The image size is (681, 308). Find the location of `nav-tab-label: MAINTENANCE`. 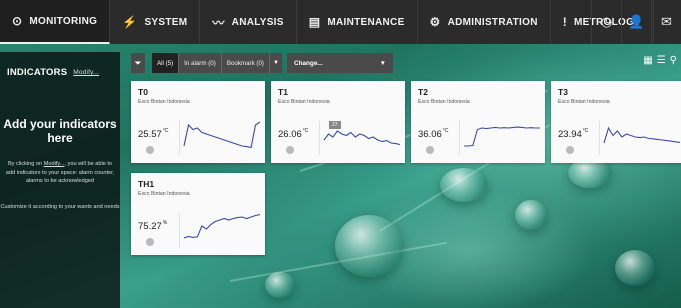

nav-tab-label: MAINTENANCE is located at coordinates (366, 22).